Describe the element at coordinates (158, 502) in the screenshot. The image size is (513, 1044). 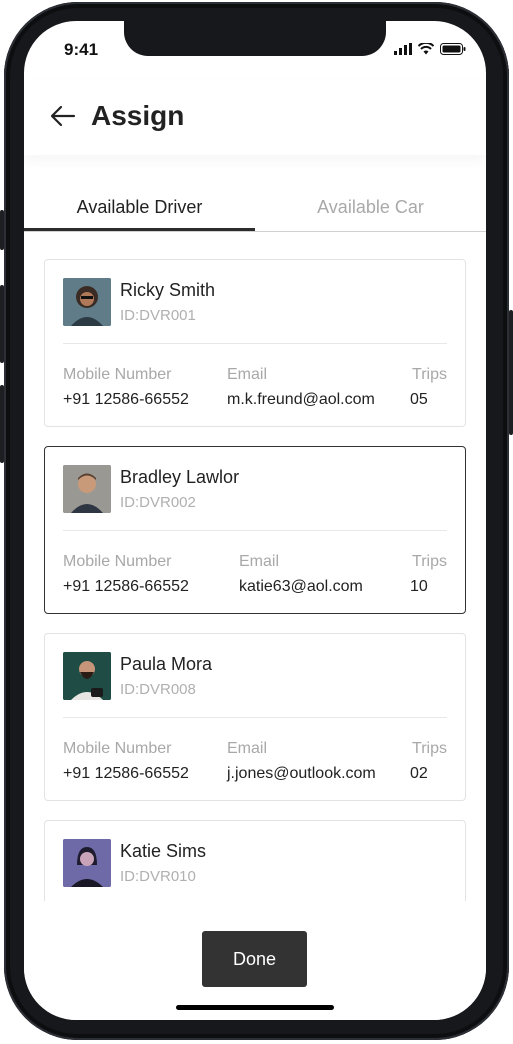
I see `driver-id: ID:DVR002` at that location.